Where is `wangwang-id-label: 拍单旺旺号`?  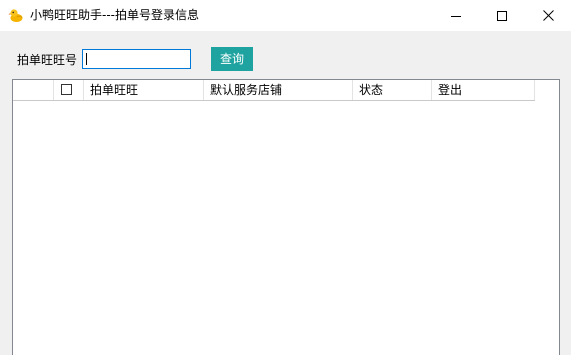
wangwang-id-label: 拍单旺旺号 is located at coordinates (47, 60).